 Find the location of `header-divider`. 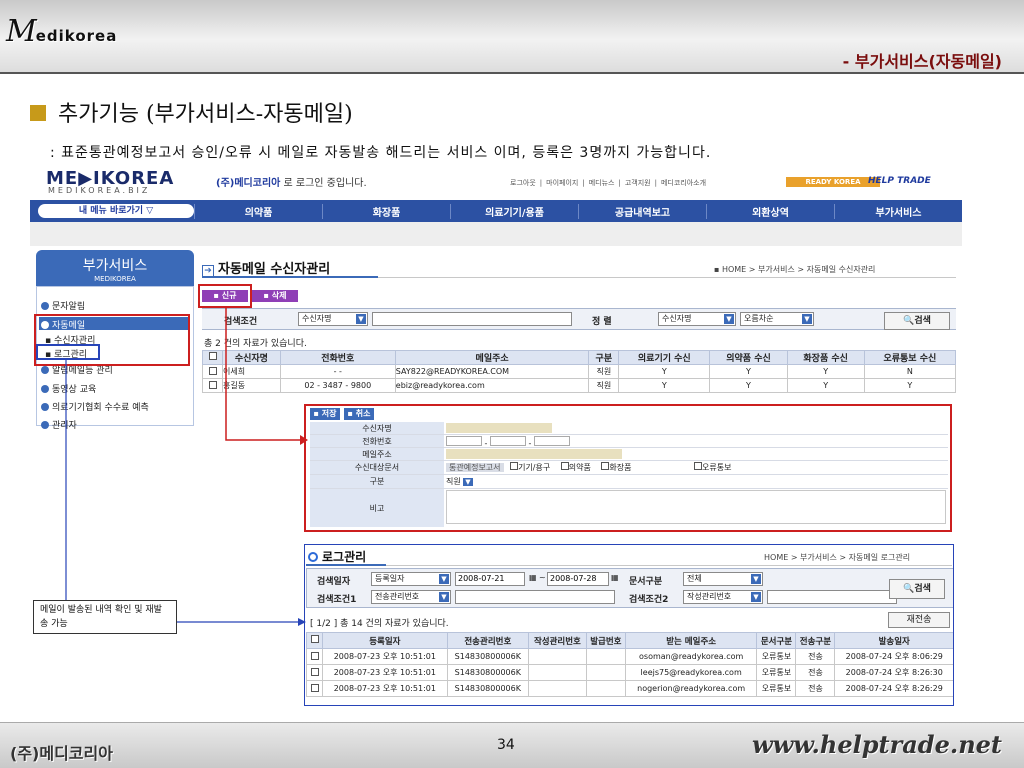

header-divider is located at coordinates (512, 73).